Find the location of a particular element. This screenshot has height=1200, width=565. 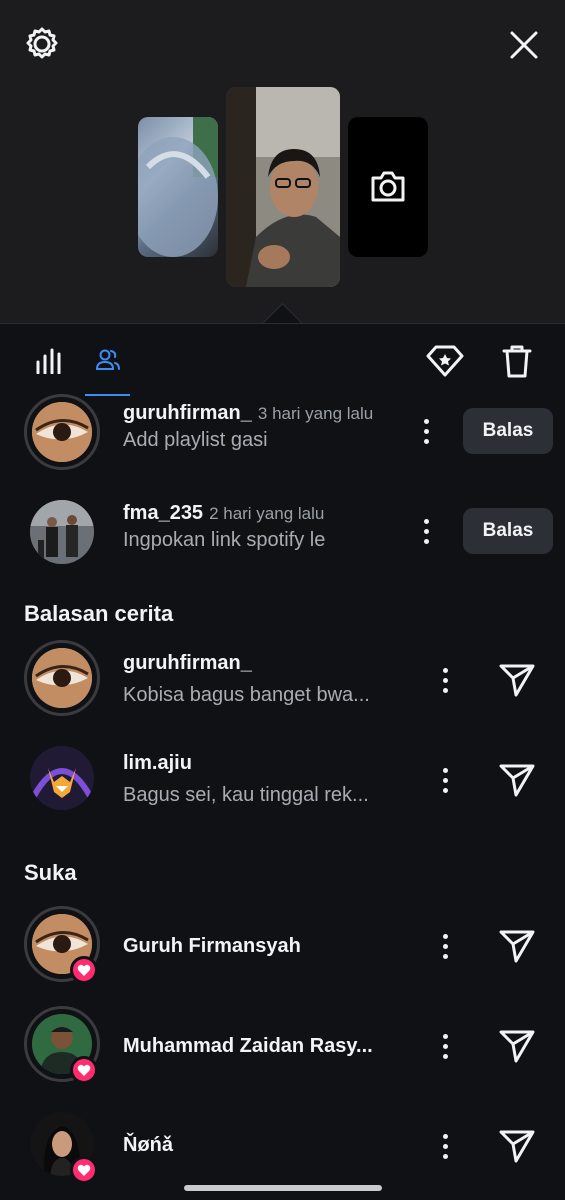

trash-icon is located at coordinates (517, 361).